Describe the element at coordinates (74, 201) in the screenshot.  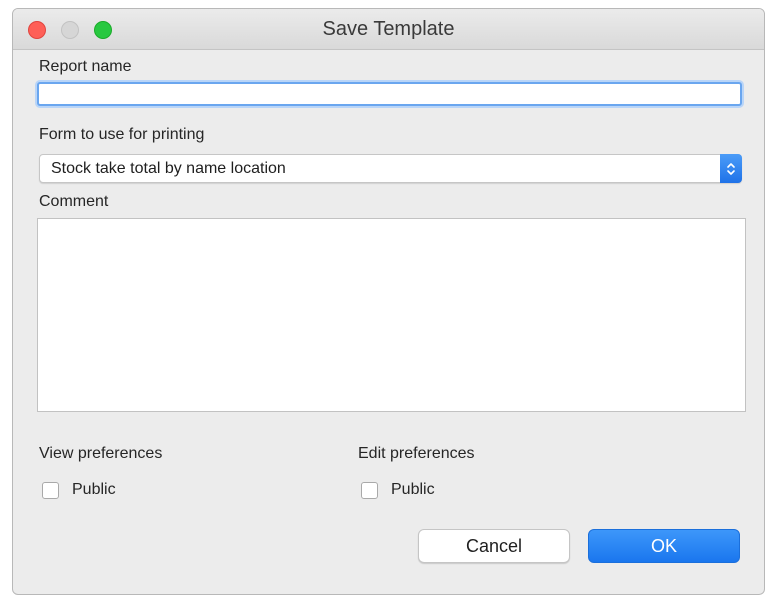
I see `comment-label: Comment` at that location.